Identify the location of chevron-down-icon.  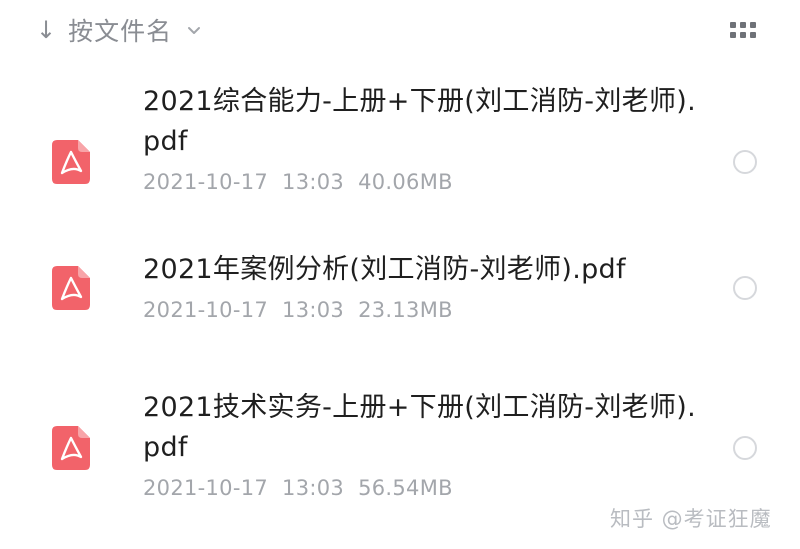
(194, 30).